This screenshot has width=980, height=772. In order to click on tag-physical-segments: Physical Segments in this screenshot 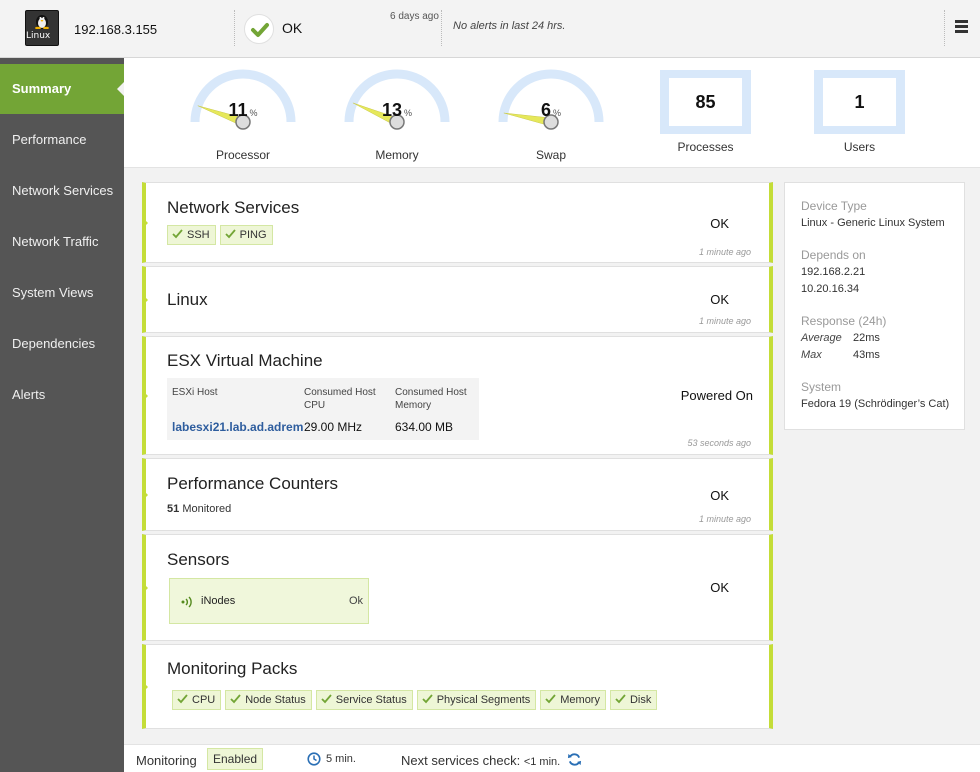, I will do `click(476, 700)`.